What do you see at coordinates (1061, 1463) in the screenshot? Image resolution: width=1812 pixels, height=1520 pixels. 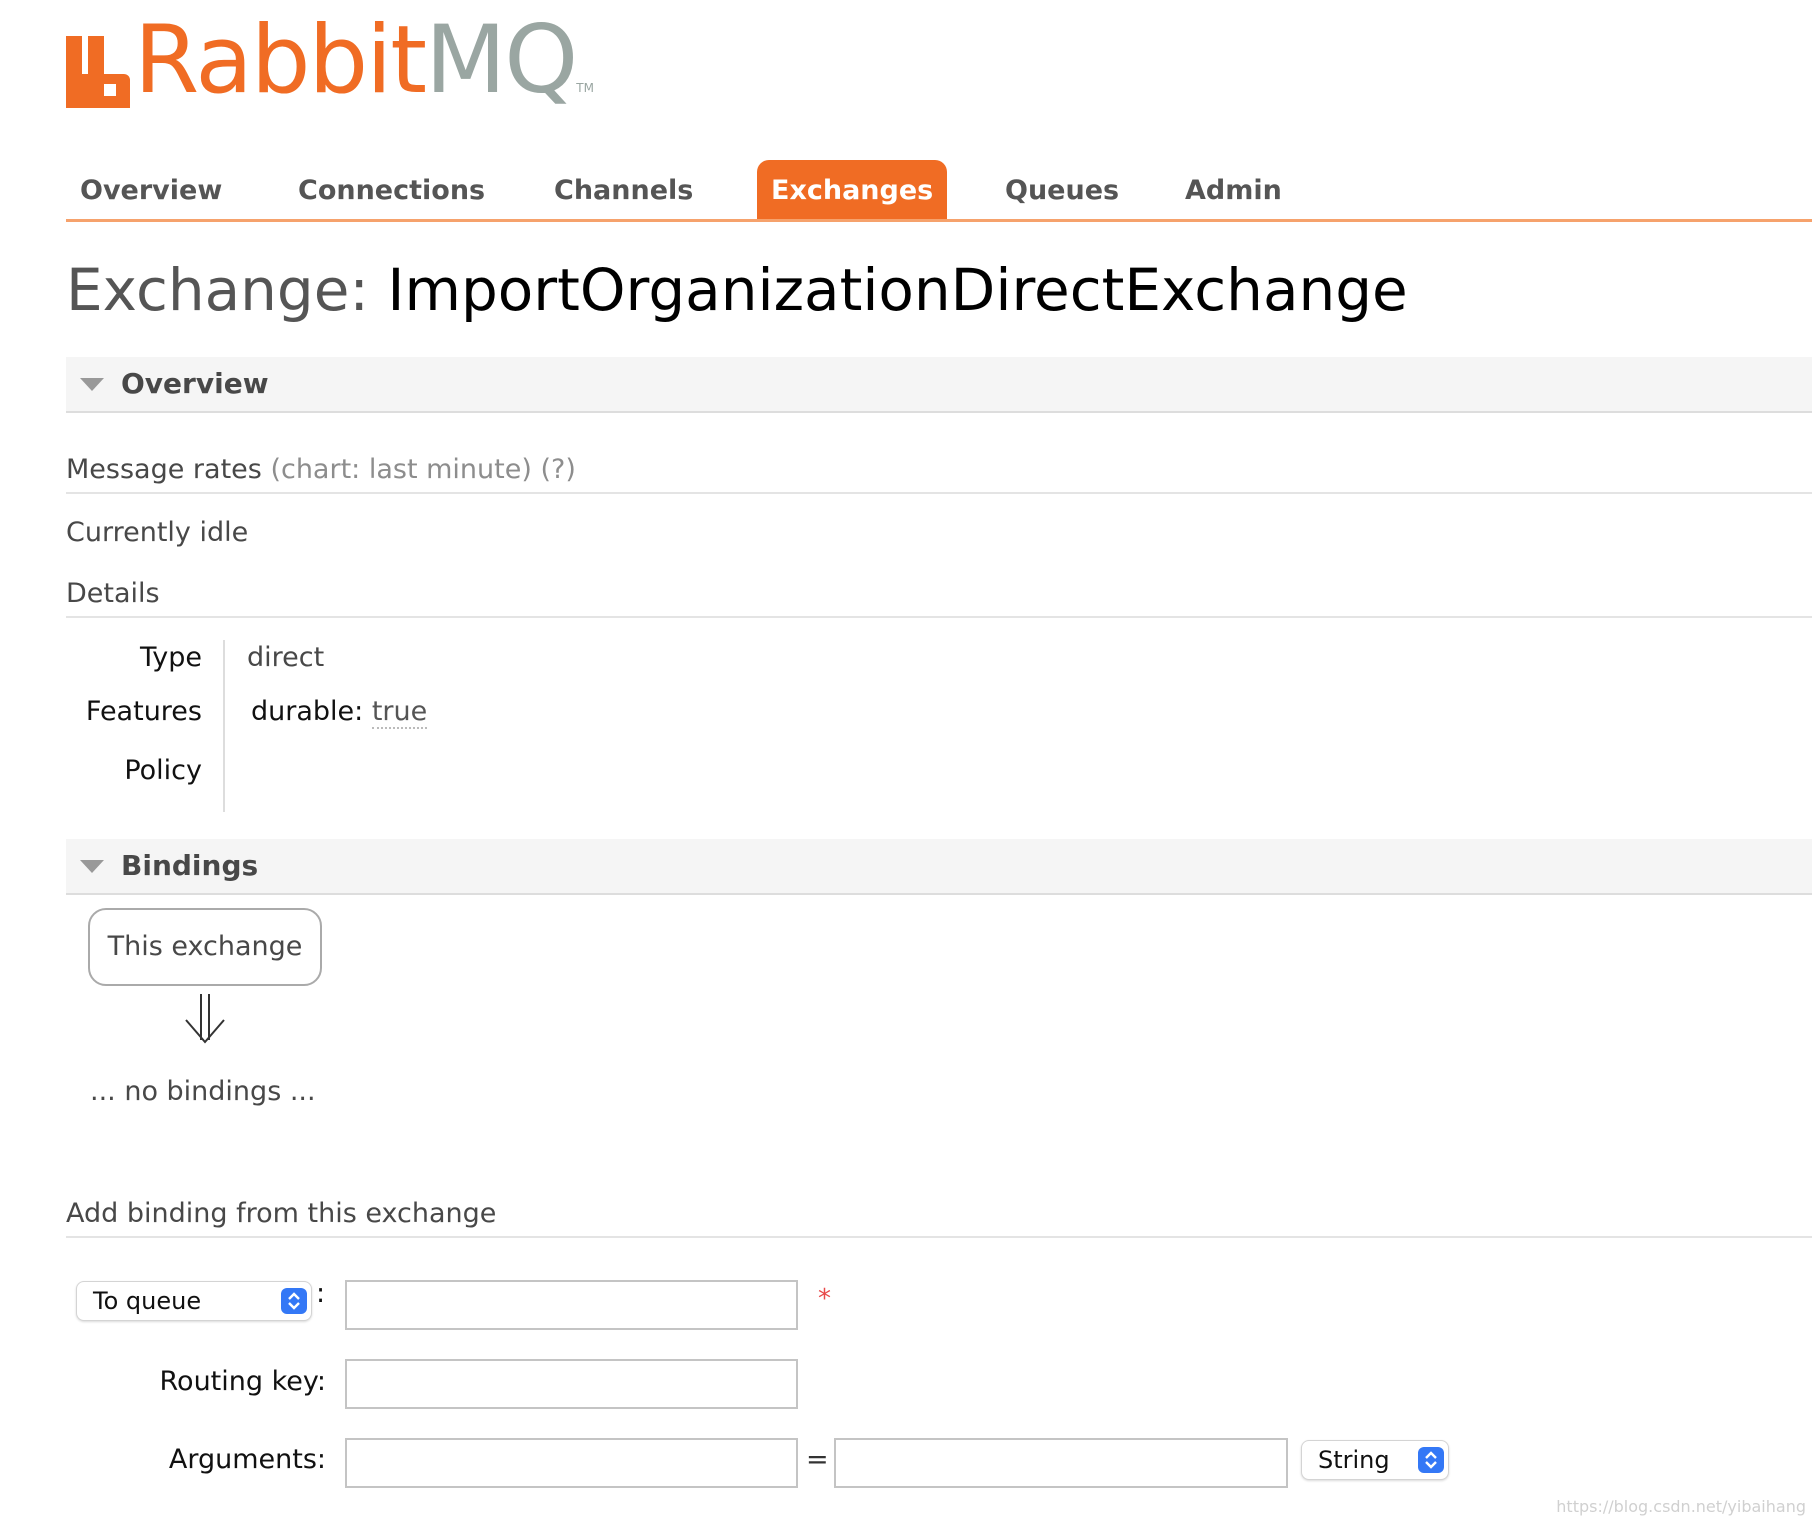 I see `argument-value-input` at bounding box center [1061, 1463].